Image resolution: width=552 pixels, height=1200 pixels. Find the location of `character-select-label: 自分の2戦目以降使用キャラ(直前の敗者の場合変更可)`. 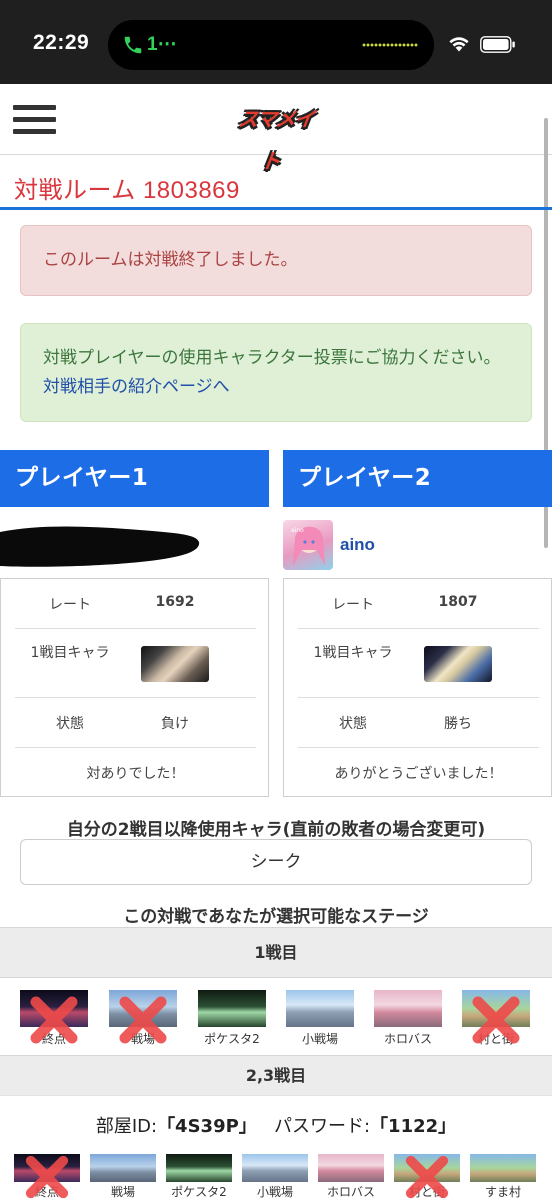

character-select-label: 自分の2戦目以降使用キャラ(直前の敗者の場合変更可) is located at coordinates (276, 830).